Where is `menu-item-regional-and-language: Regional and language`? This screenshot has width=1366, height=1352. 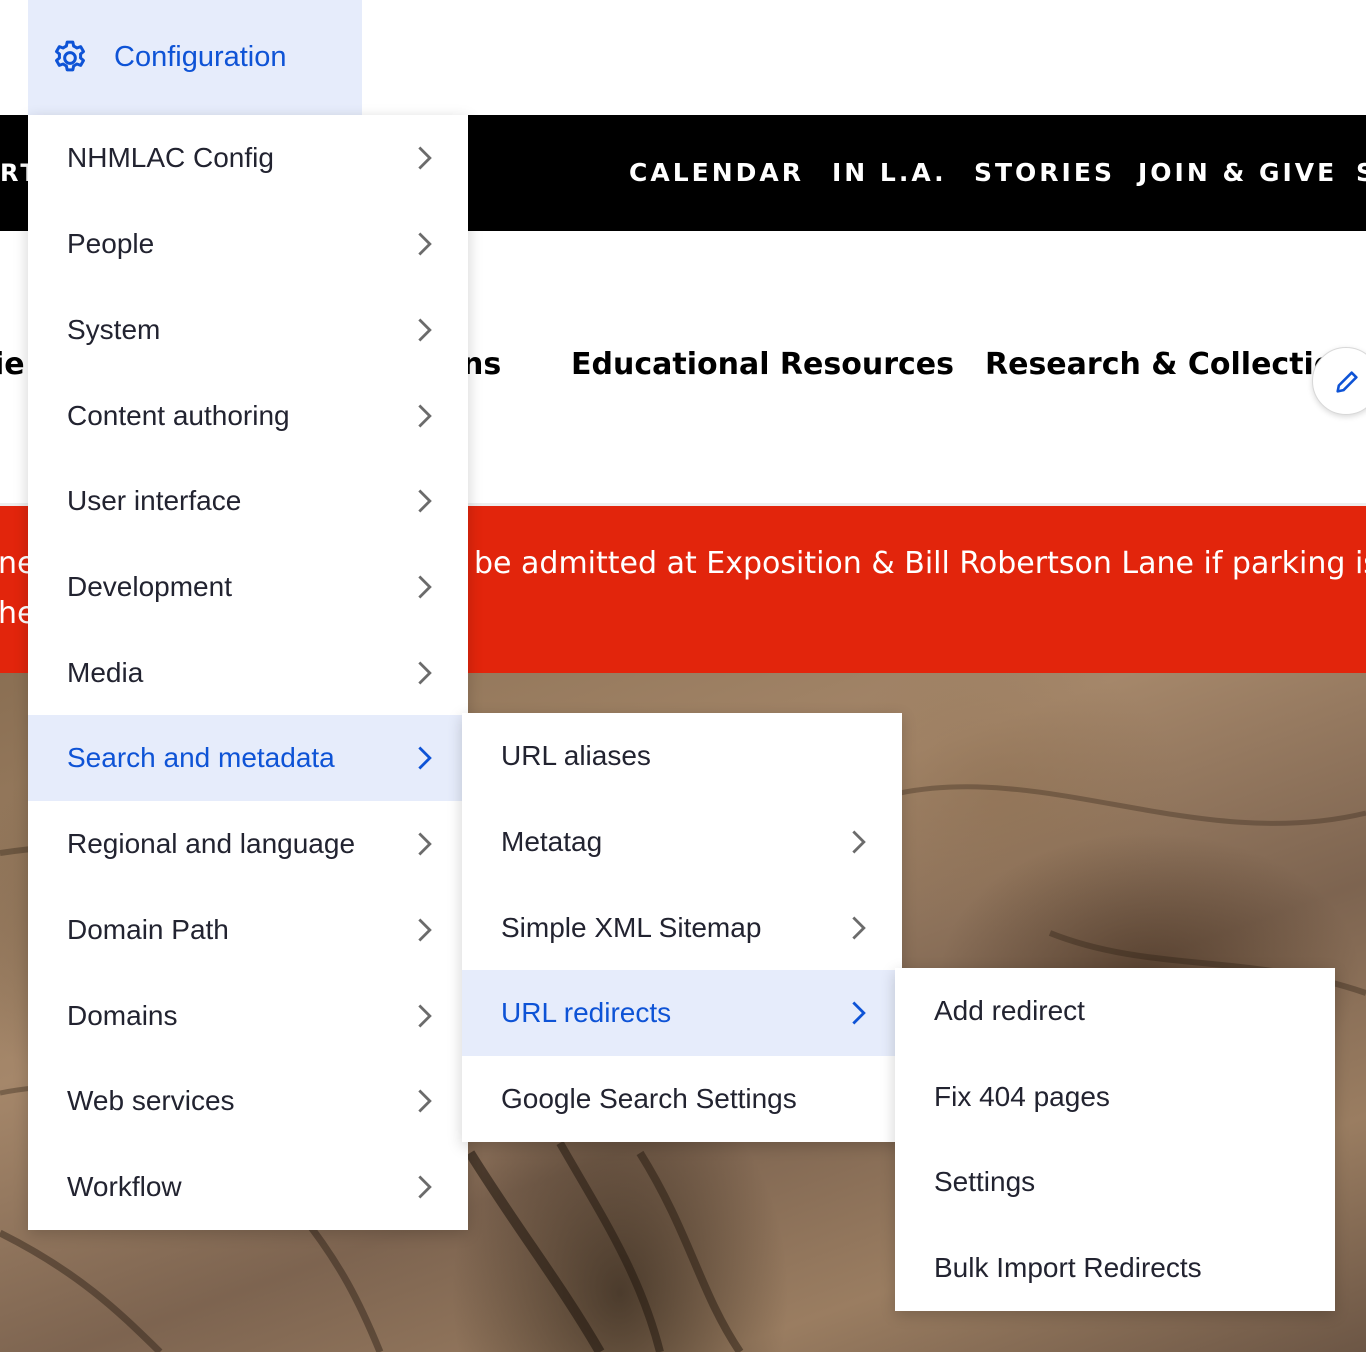 menu-item-regional-and-language: Regional and language is located at coordinates (245, 844).